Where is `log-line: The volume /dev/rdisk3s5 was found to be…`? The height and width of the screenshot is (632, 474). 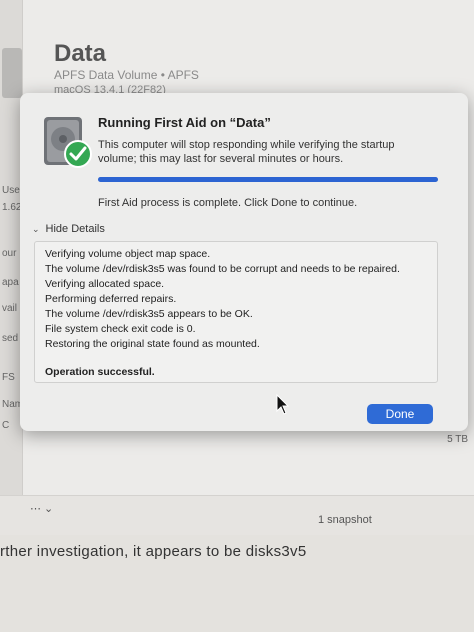
log-line: The volume /dev/rdisk3s5 was found to be… is located at coordinates (222, 269).